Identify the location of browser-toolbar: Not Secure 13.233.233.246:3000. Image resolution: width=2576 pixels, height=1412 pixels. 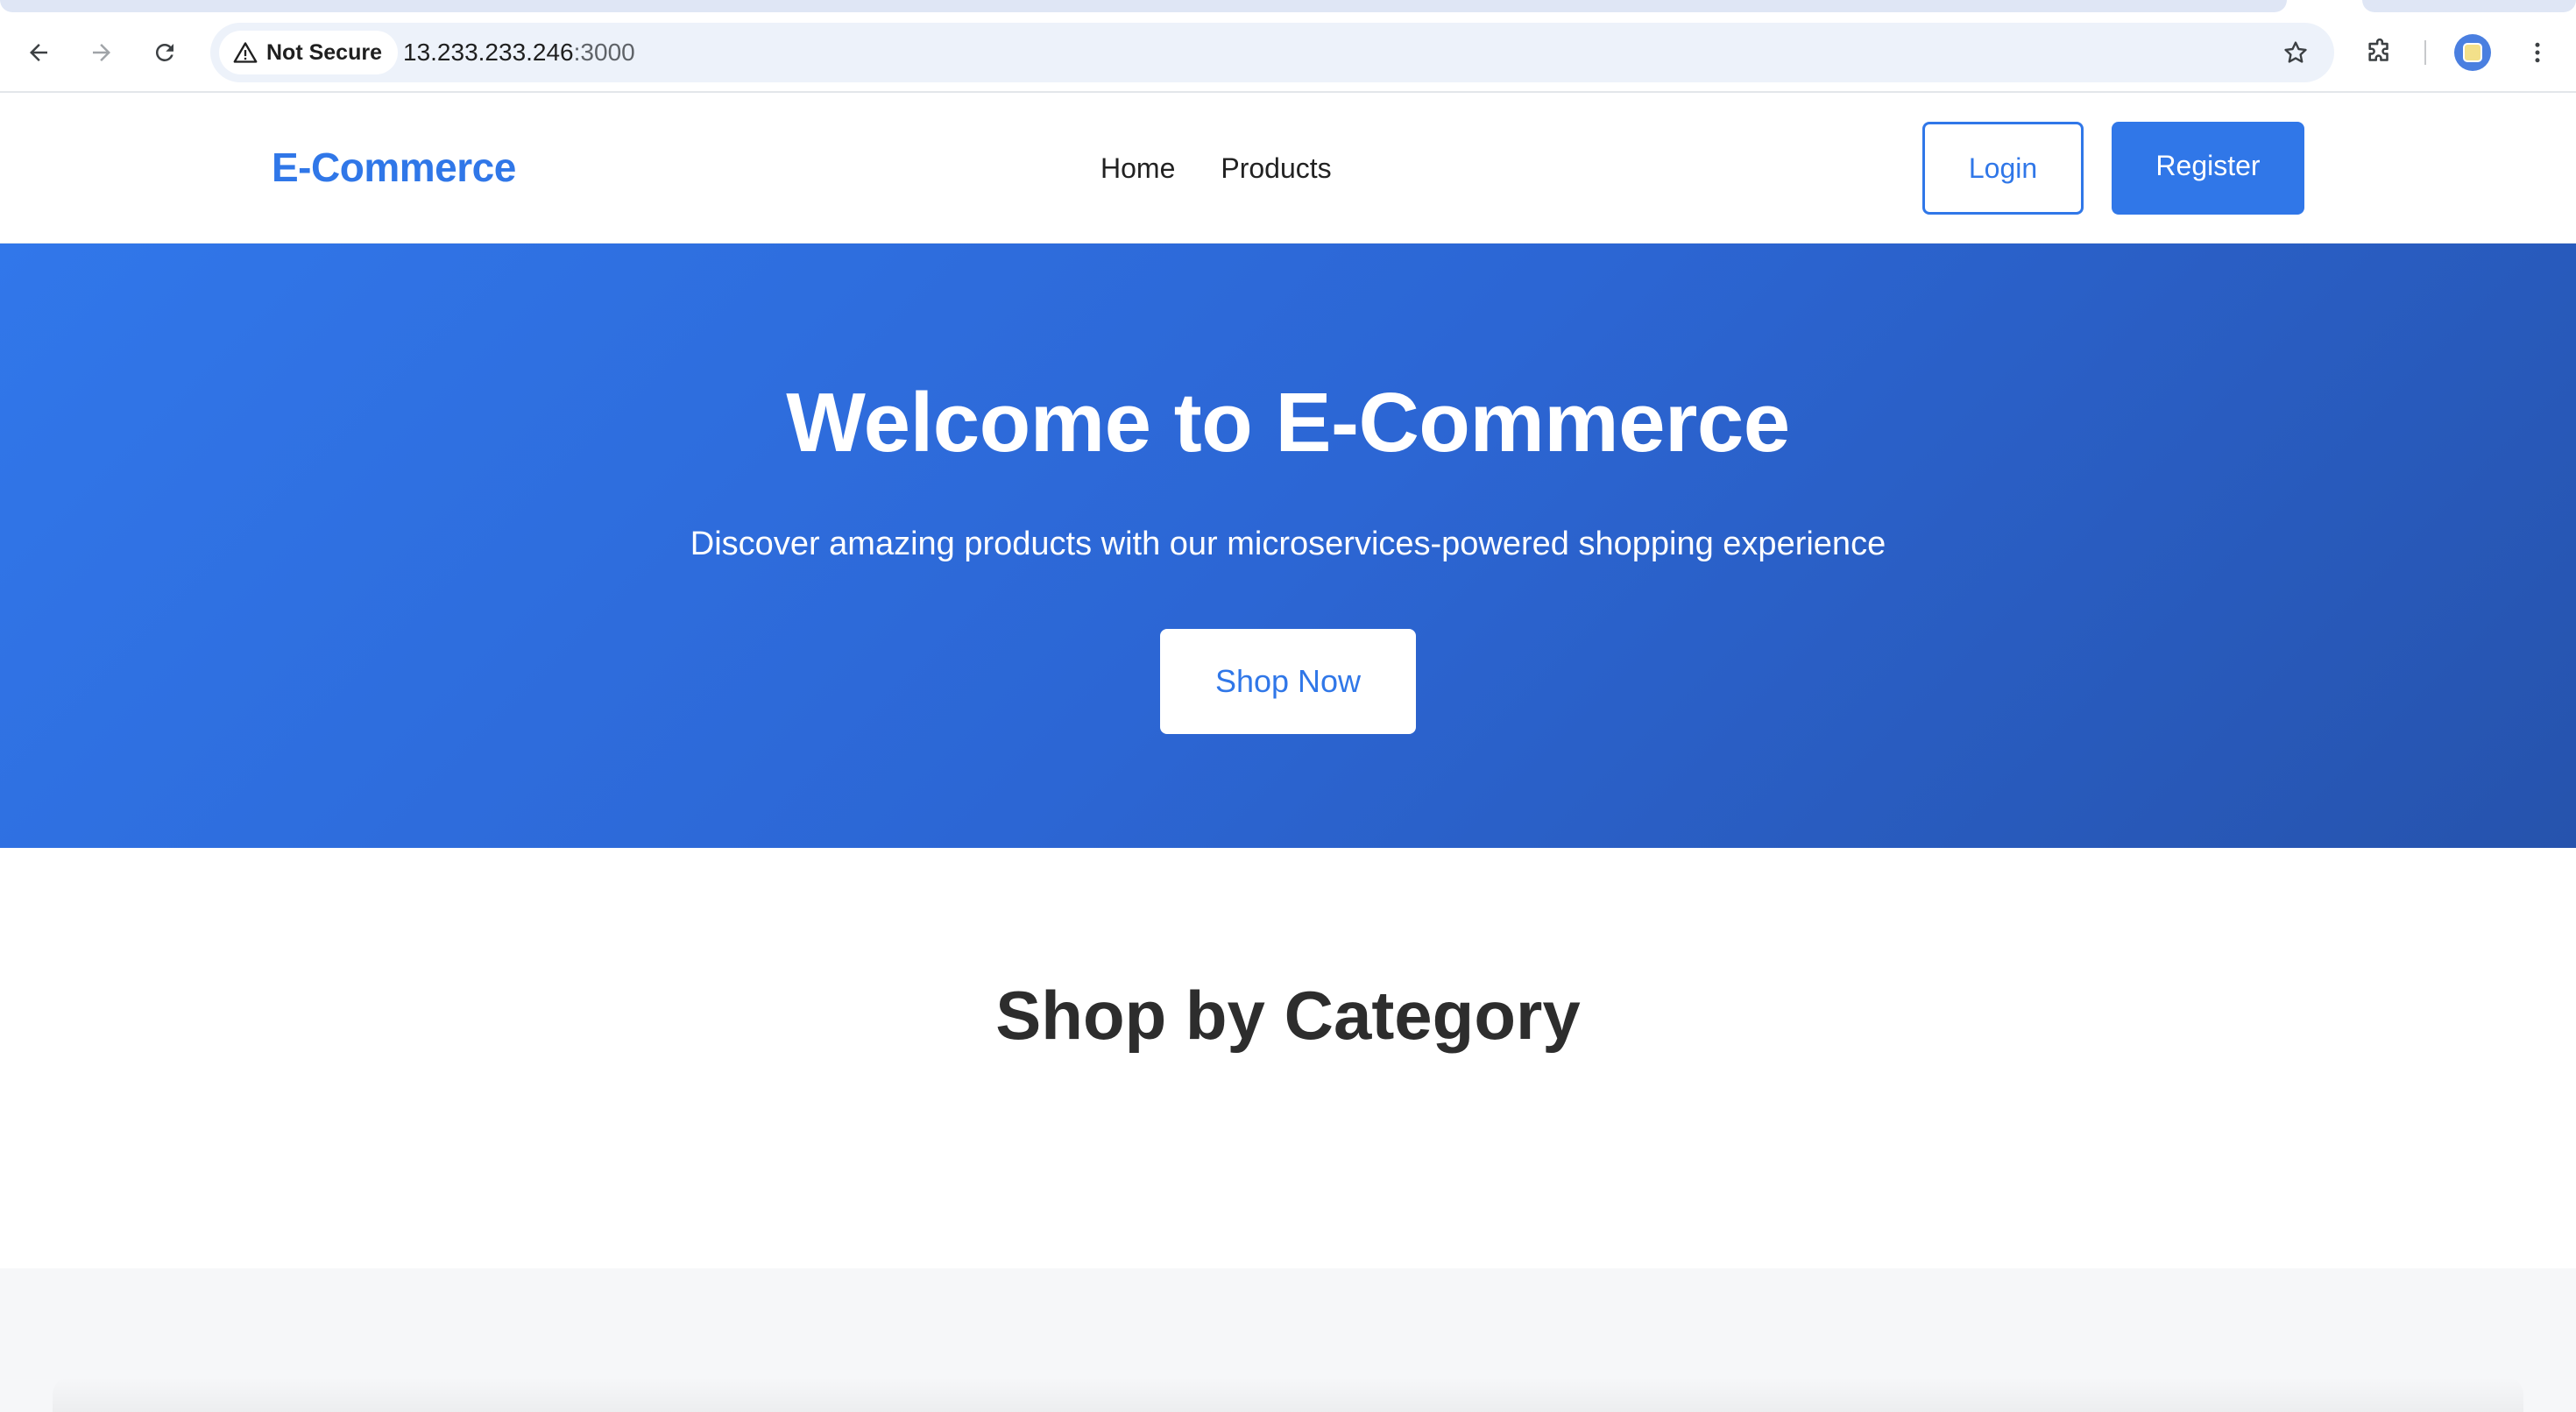
(1288, 53).